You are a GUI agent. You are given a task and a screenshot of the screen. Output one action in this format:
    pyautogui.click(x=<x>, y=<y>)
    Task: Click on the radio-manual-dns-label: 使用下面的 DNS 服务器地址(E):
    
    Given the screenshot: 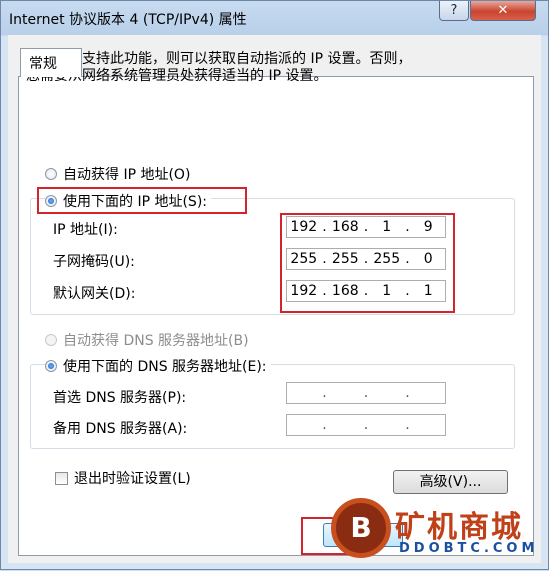 What is the action you would take?
    pyautogui.click(x=165, y=367)
    